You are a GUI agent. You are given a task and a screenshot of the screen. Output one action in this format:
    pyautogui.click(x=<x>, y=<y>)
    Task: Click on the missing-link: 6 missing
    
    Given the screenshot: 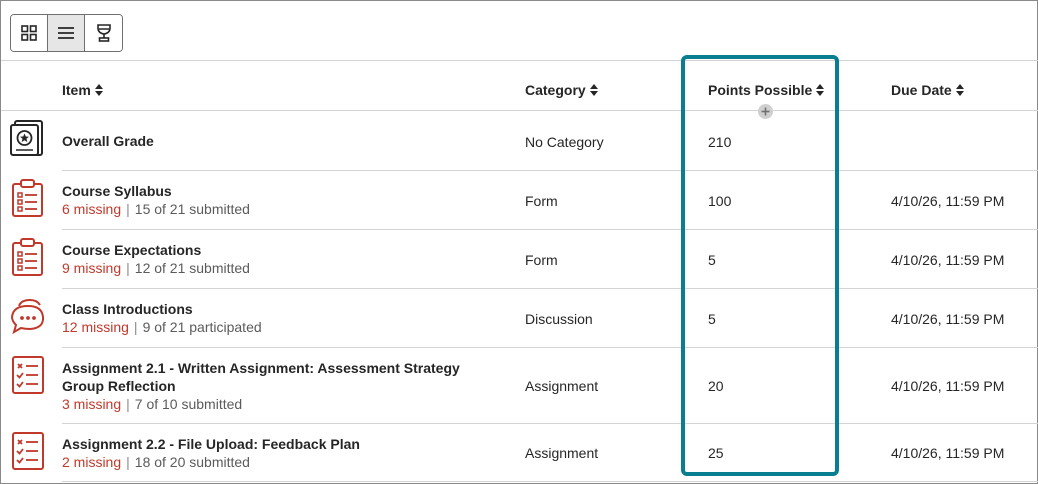 What is the action you would take?
    pyautogui.click(x=91, y=209)
    